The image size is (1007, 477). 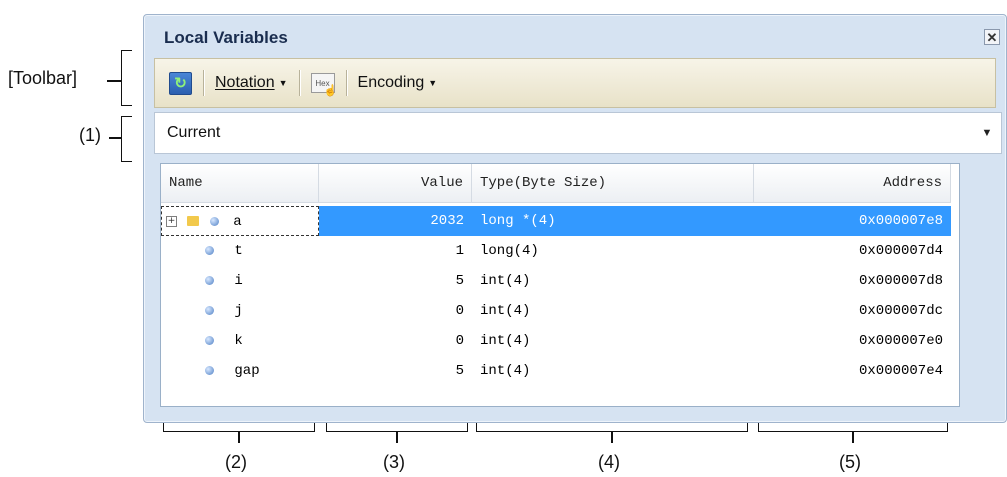 I want to click on value-cell: 2032, so click(x=395, y=221).